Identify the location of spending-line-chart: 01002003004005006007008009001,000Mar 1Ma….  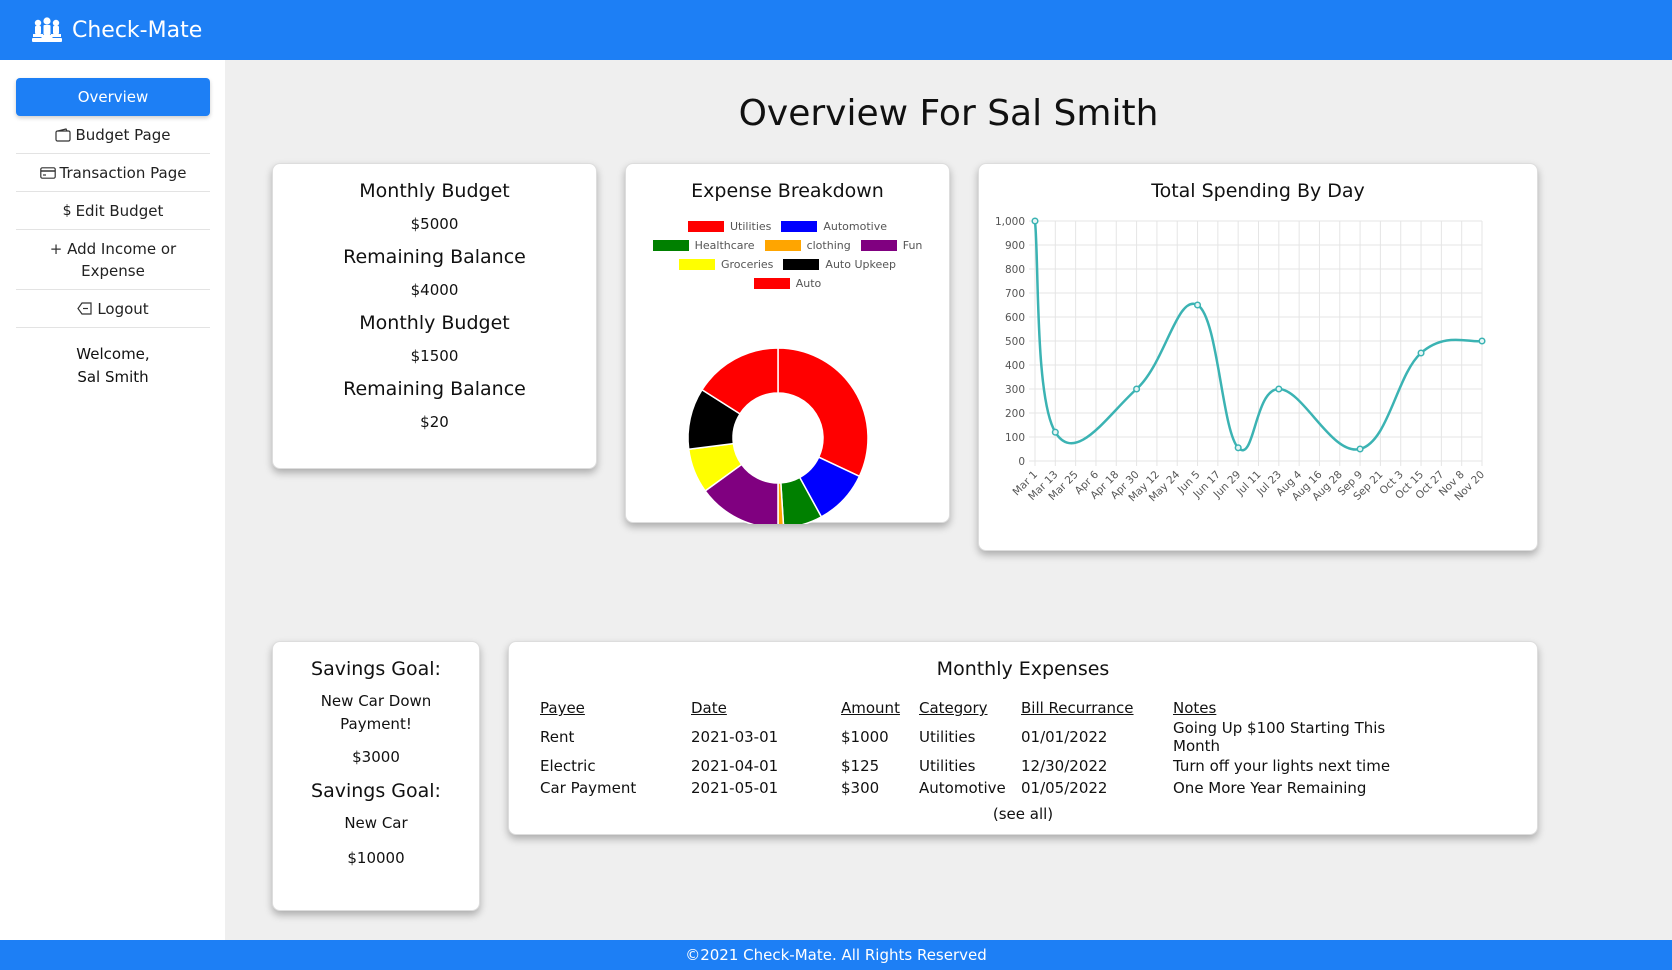
(1241, 360).